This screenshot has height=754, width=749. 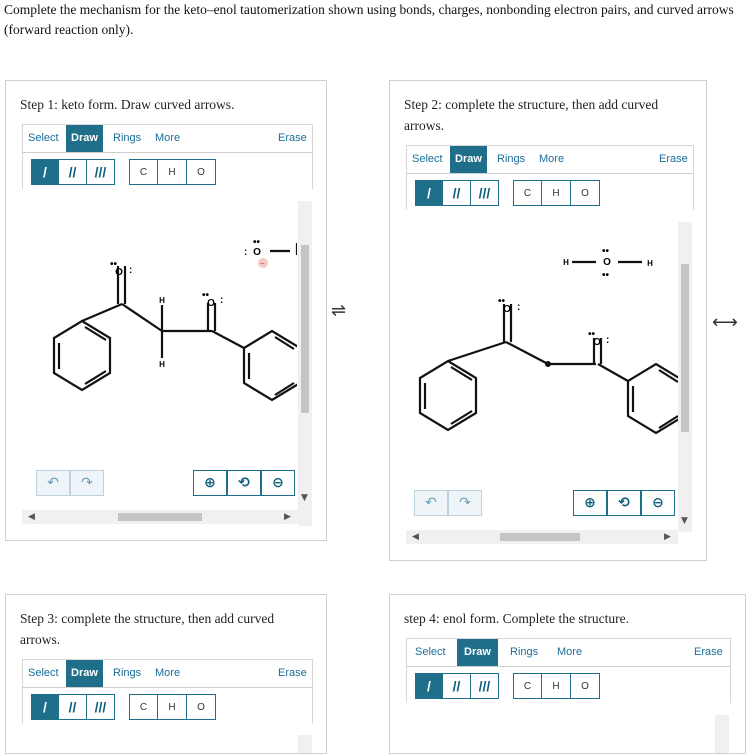 What do you see at coordinates (725, 322) in the screenshot?
I see `resonance-arrow-icon: ⟷` at bounding box center [725, 322].